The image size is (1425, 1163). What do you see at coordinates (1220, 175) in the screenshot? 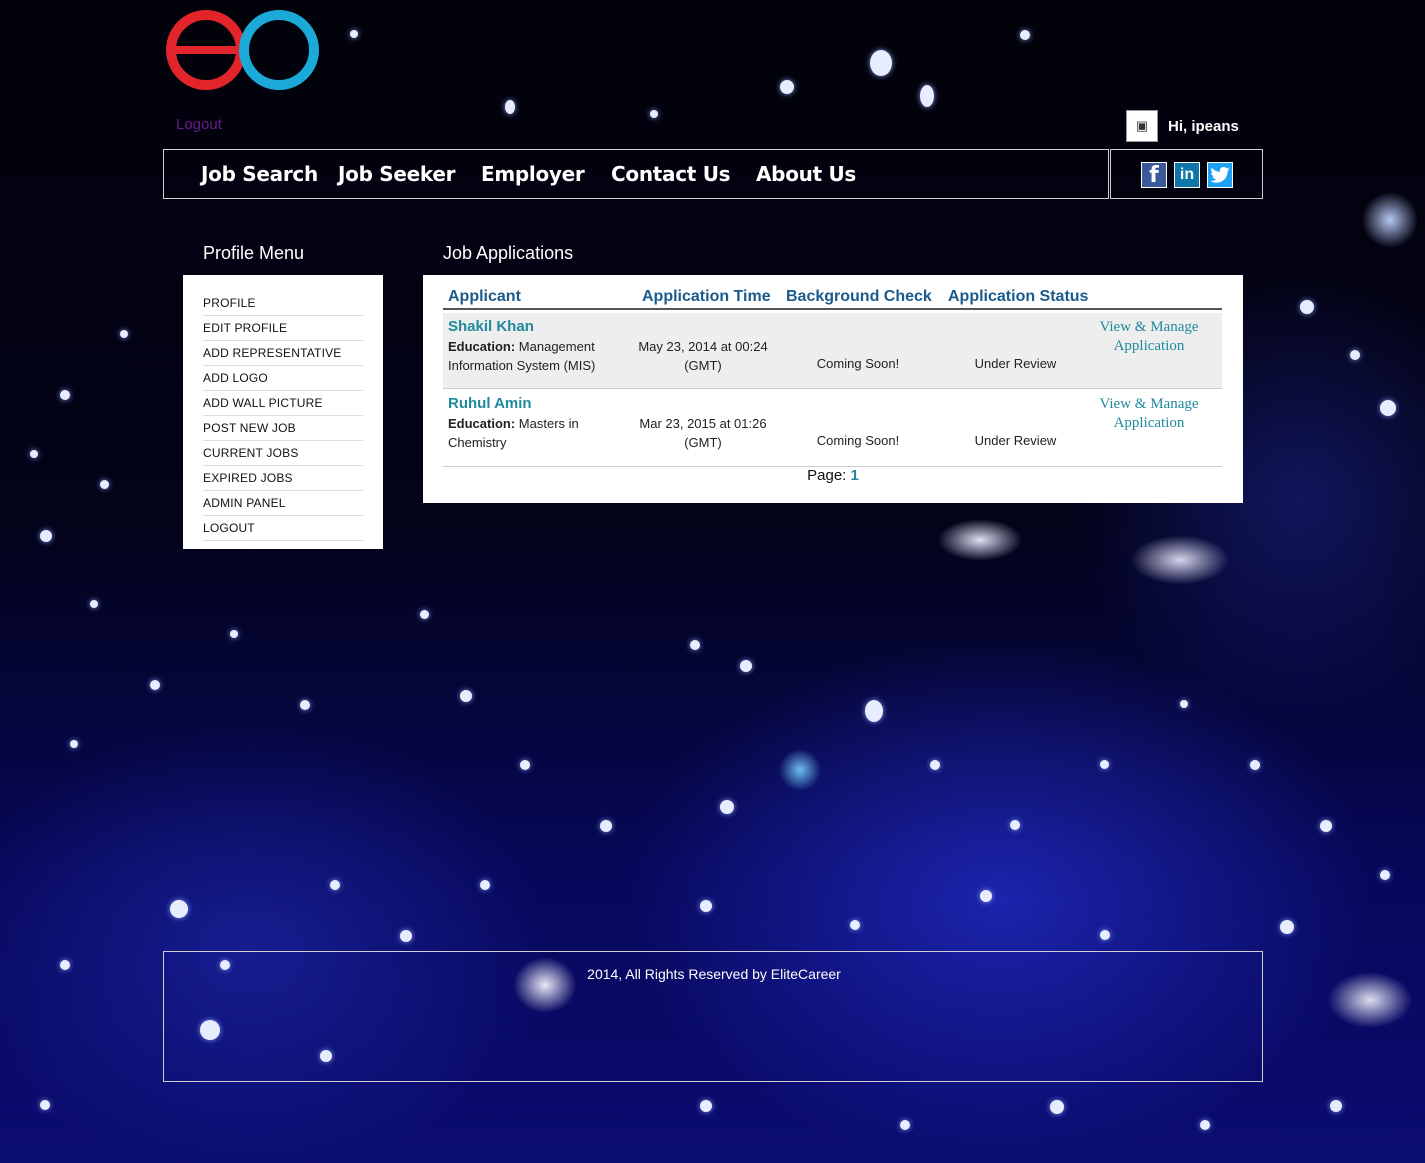
I see `twitter-icon` at bounding box center [1220, 175].